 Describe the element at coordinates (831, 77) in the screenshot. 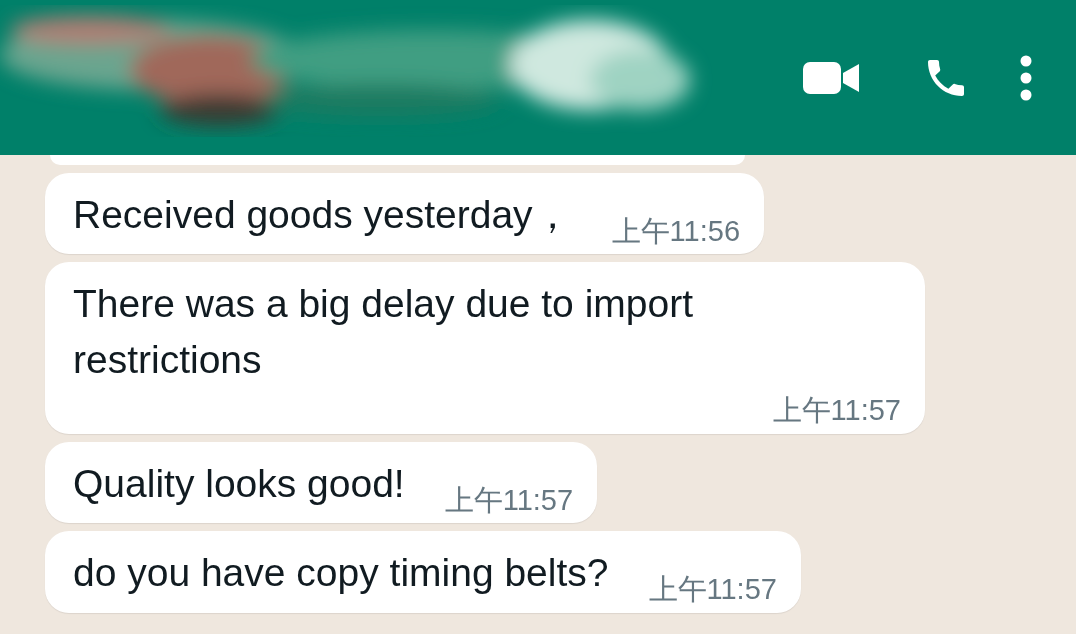

I see `video-camera-icon` at that location.